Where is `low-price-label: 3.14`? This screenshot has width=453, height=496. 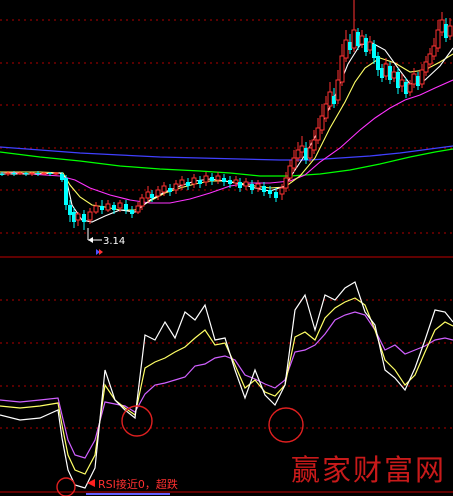 low-price-label: 3.14 is located at coordinates (114, 241).